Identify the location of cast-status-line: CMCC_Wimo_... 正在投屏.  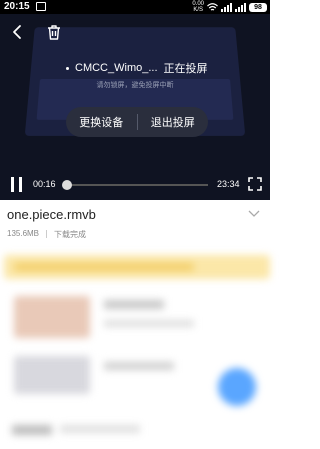
(137, 68).